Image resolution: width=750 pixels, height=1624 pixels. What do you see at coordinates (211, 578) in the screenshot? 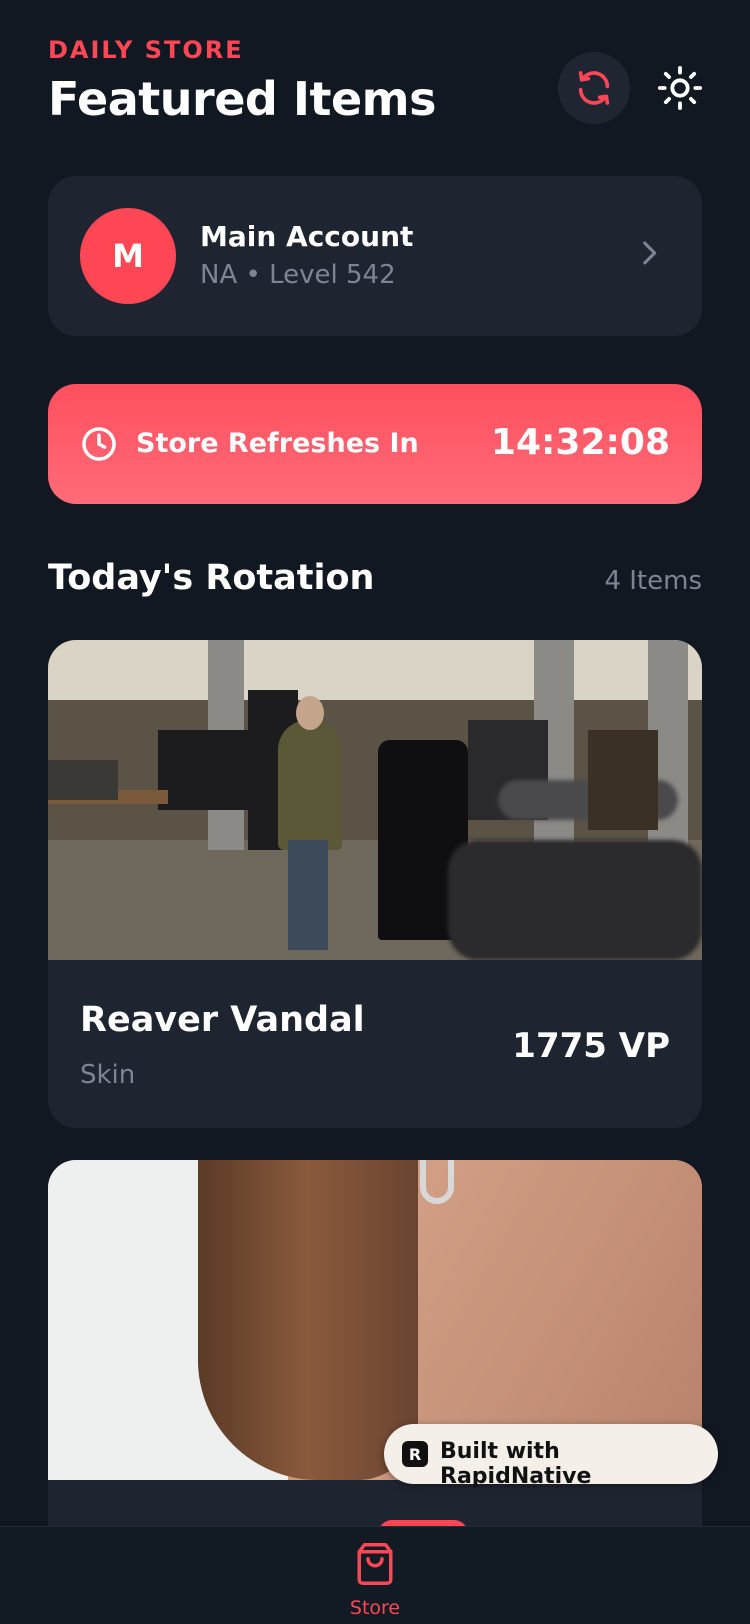
I see `rotation-title: Today's Rotation` at bounding box center [211, 578].